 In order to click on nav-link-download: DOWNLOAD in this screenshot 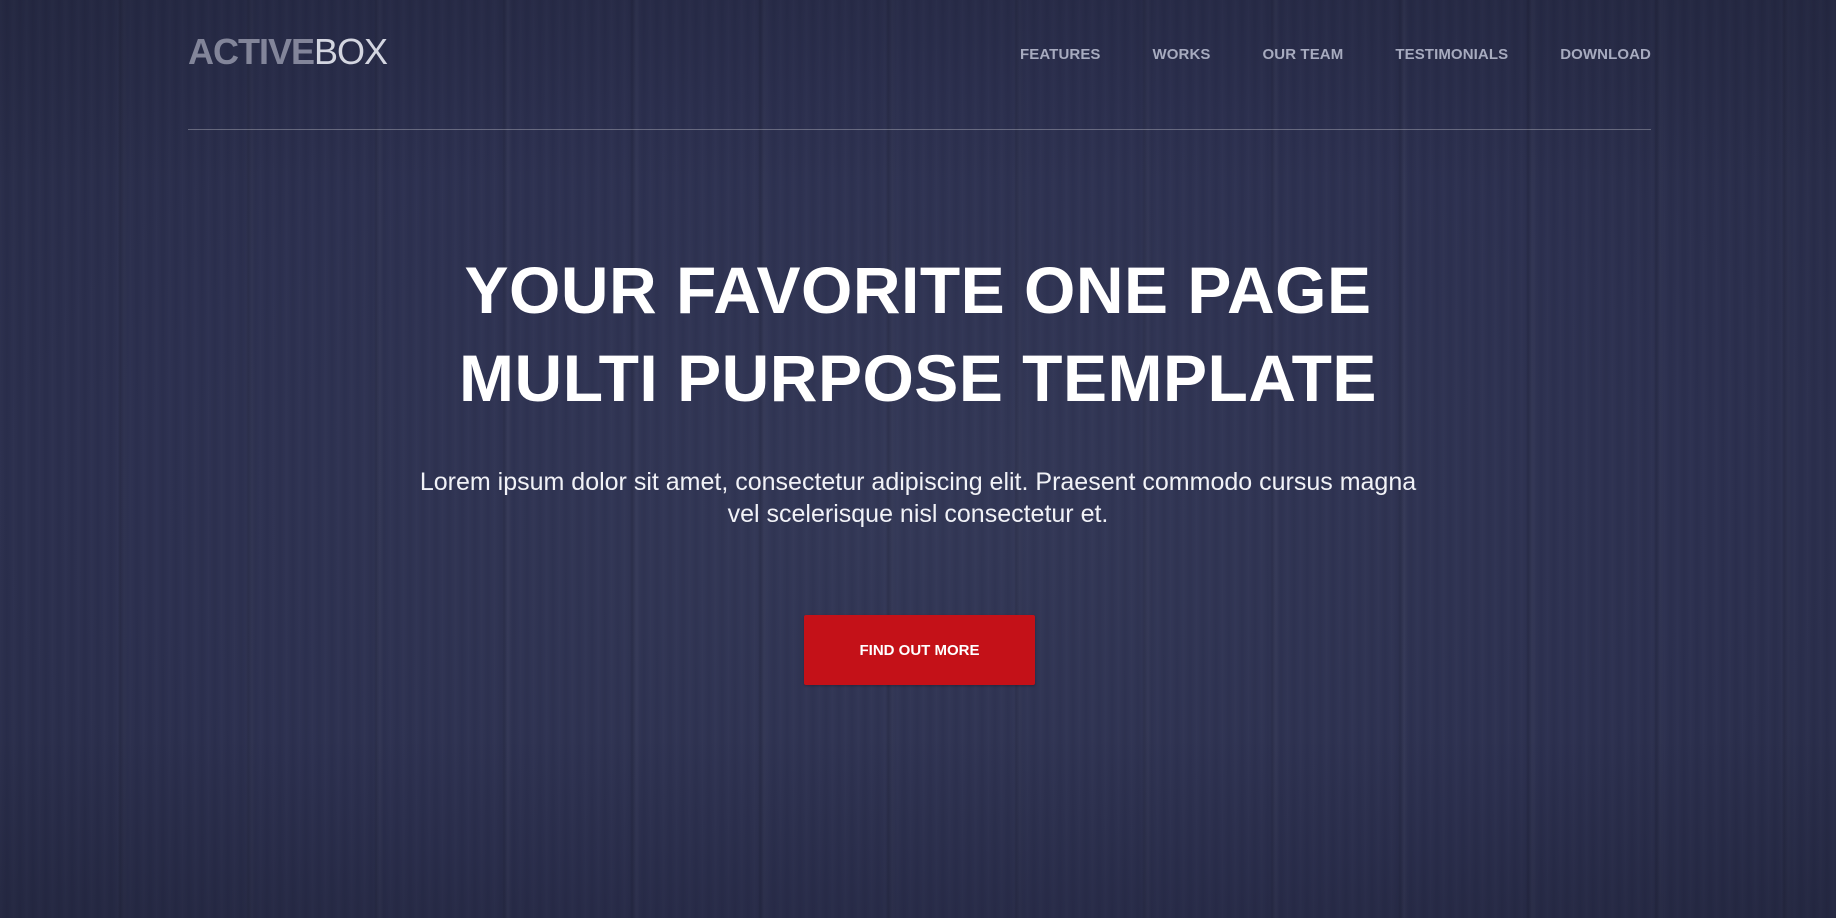, I will do `click(1605, 54)`.